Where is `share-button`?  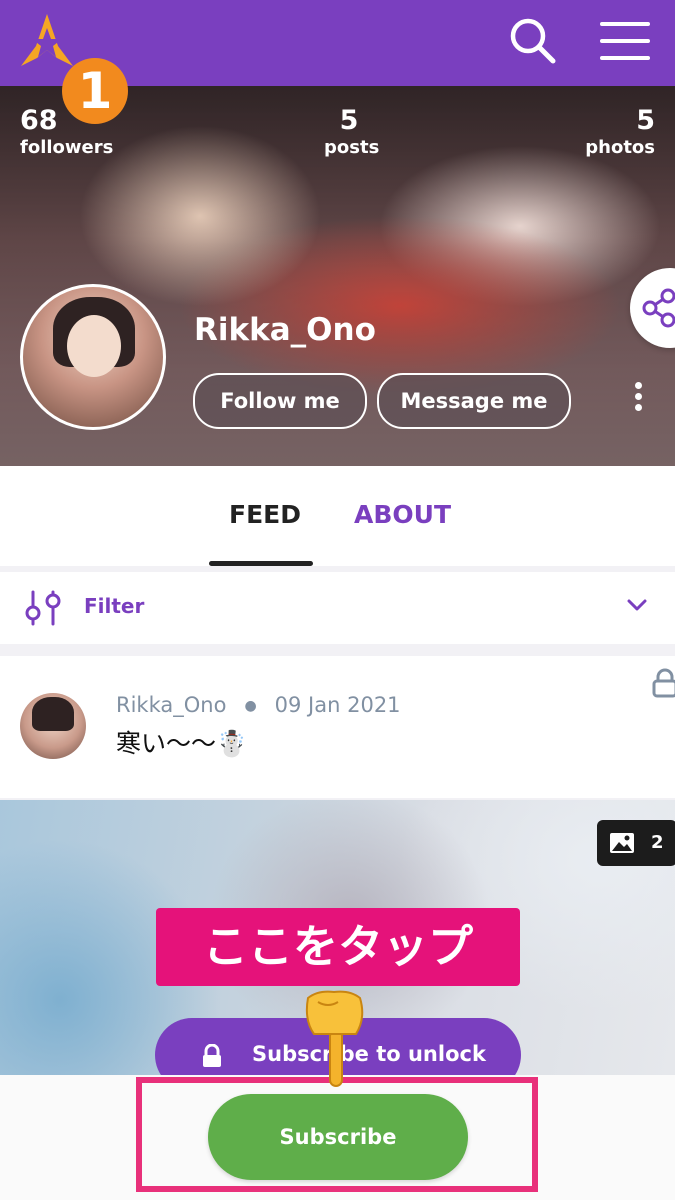 share-button is located at coordinates (652, 308).